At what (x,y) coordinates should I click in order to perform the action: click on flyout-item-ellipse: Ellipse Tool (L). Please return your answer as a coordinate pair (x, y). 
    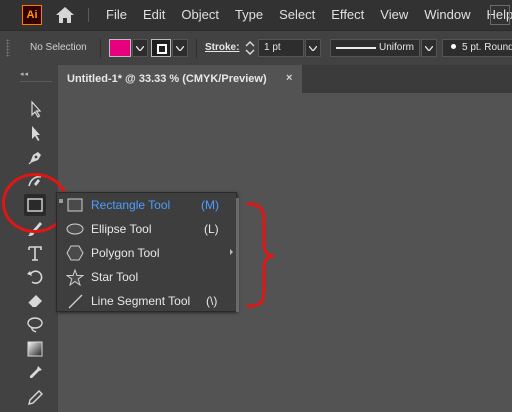
    Looking at the image, I should click on (150, 229).